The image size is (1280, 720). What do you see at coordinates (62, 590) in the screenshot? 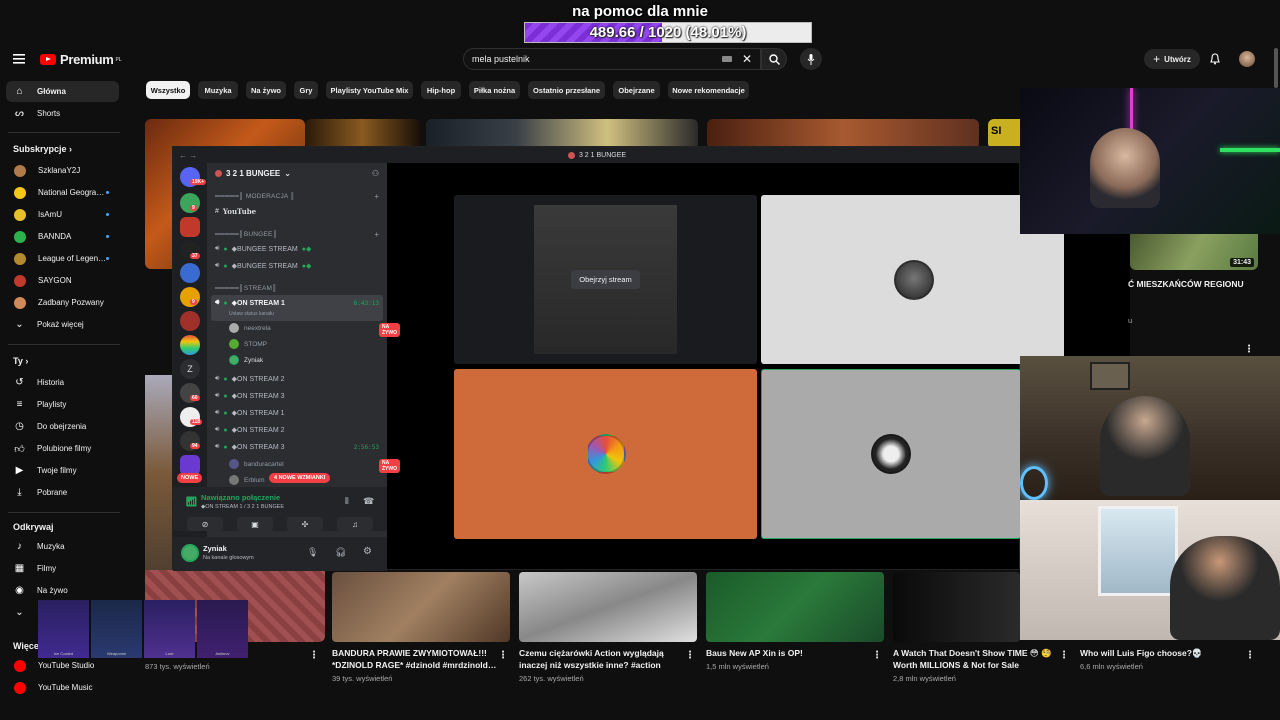
I see `sidebar-item-live: ◉ Na żywo` at bounding box center [62, 590].